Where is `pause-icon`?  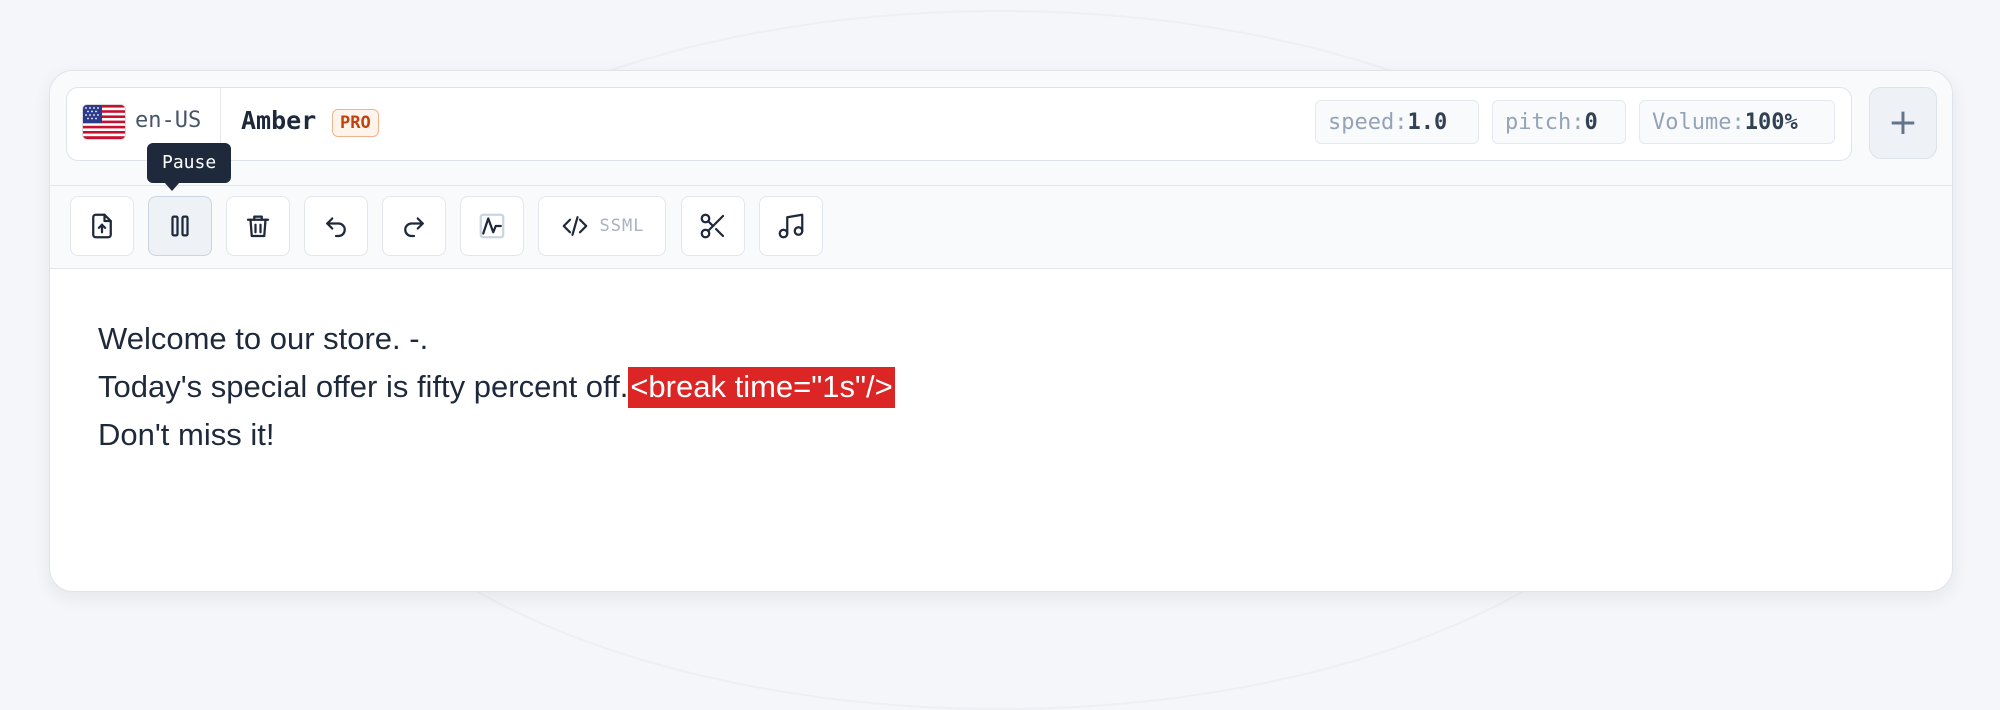
pause-icon is located at coordinates (180, 226).